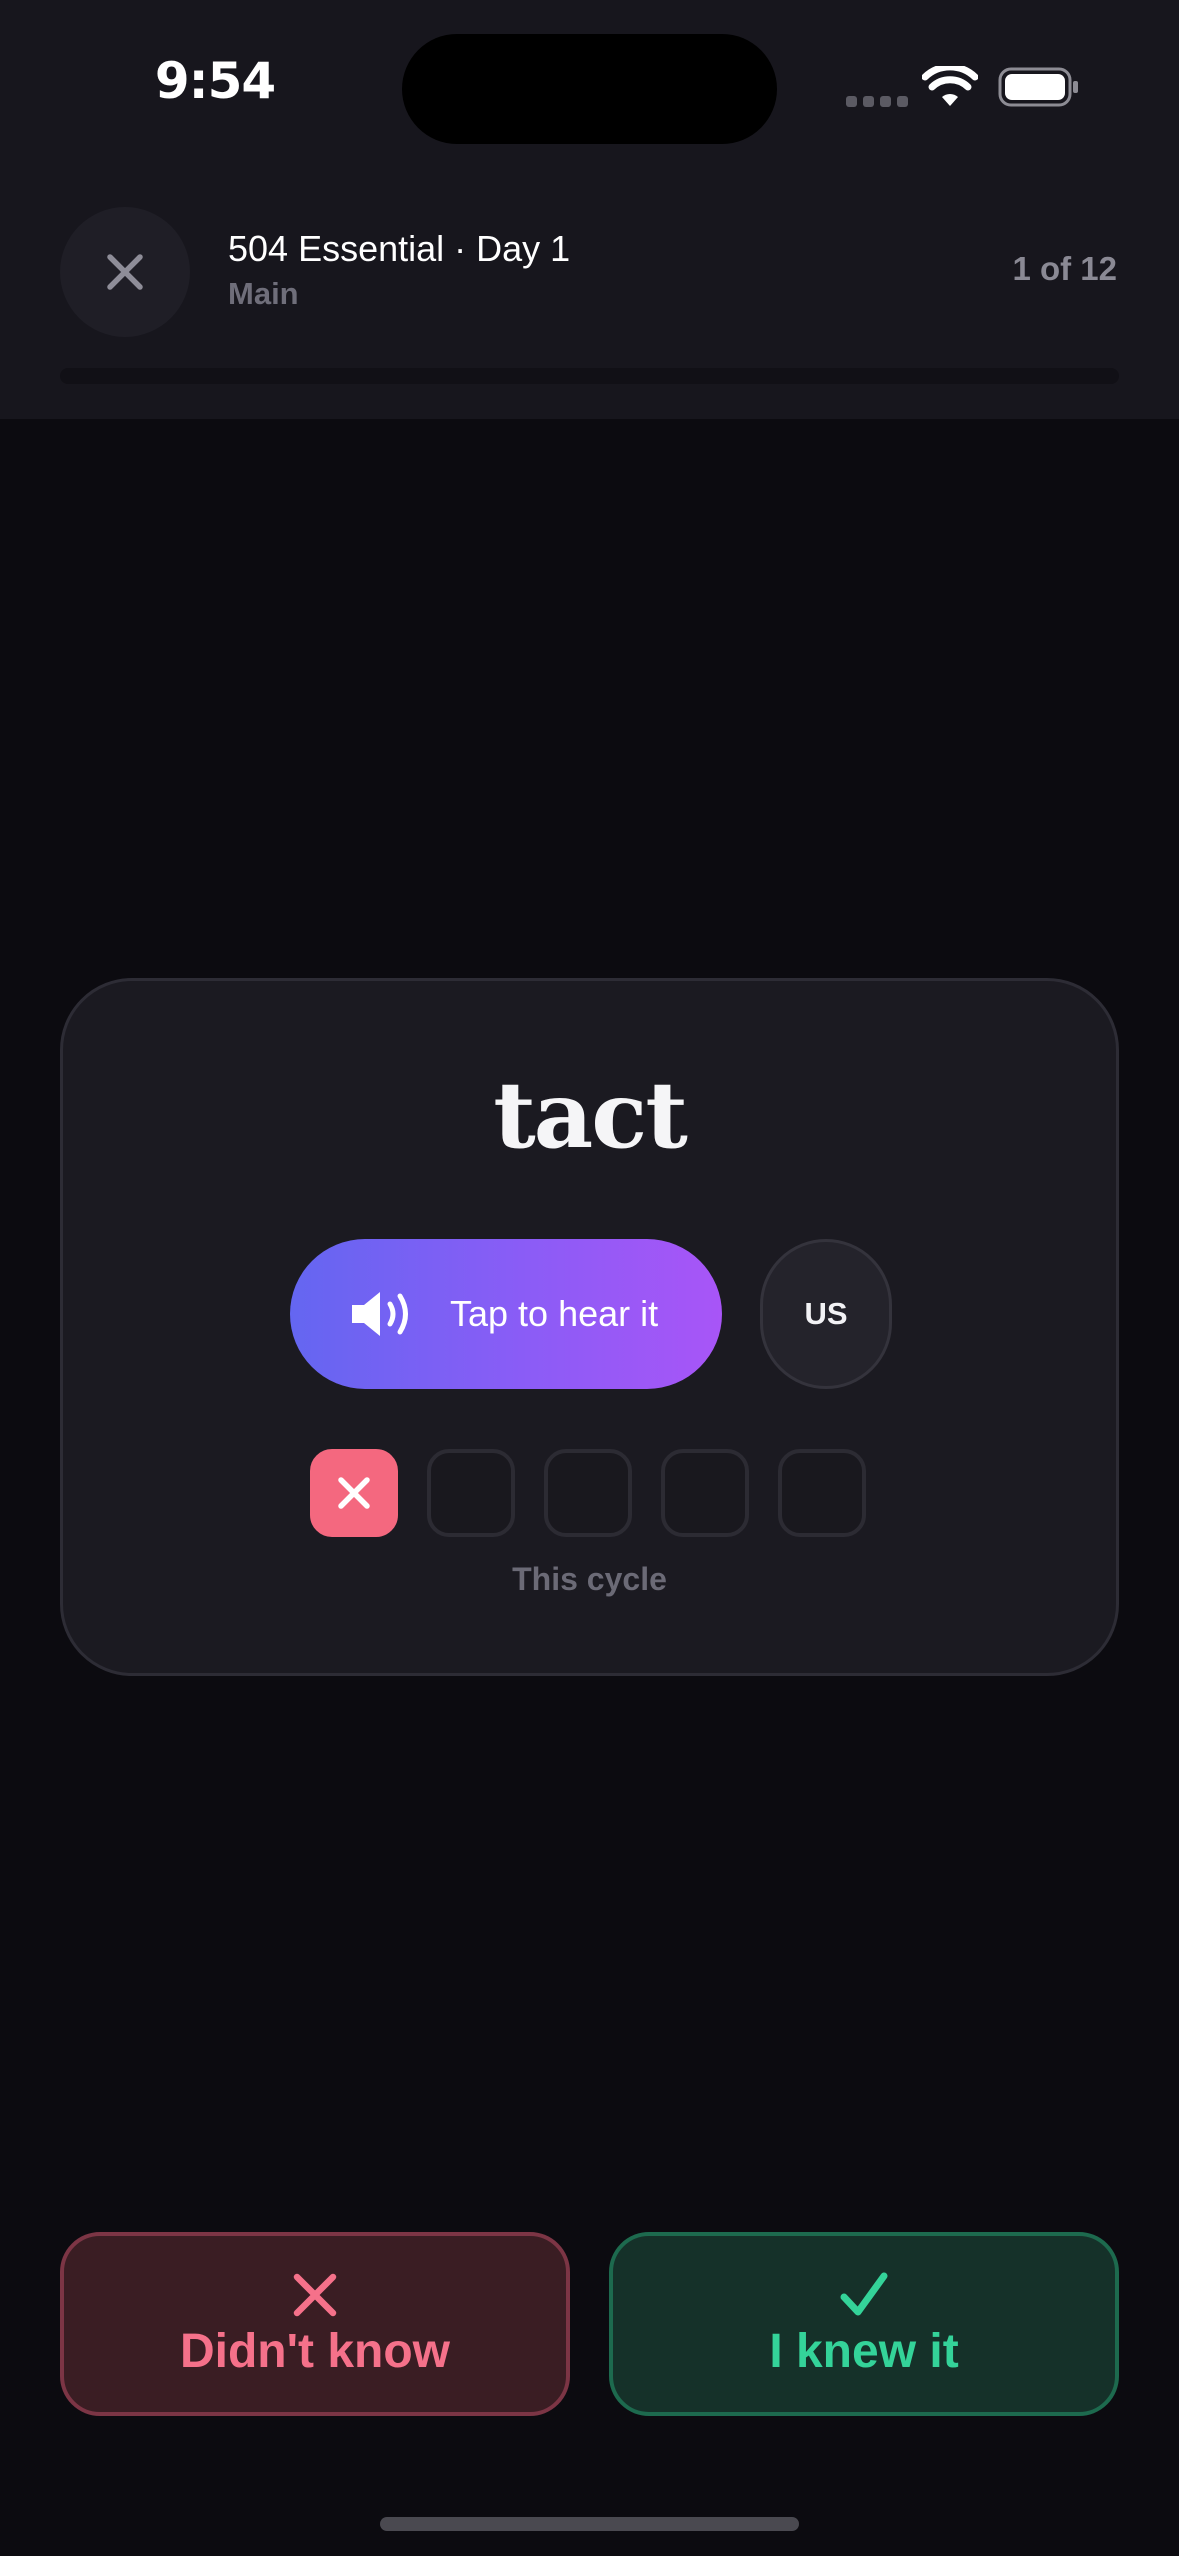 This screenshot has width=1179, height=2556. I want to click on vocab-word: tact, so click(590, 1115).